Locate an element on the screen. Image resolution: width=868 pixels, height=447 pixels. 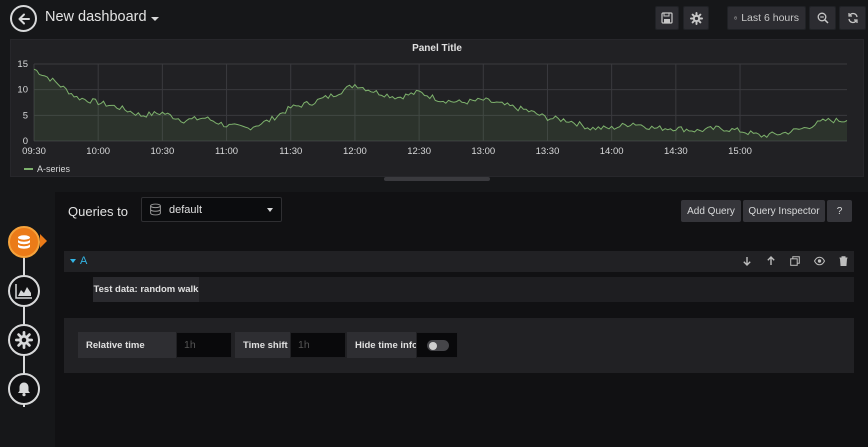
y-tick-label: 5 is located at coordinates (25, 115).